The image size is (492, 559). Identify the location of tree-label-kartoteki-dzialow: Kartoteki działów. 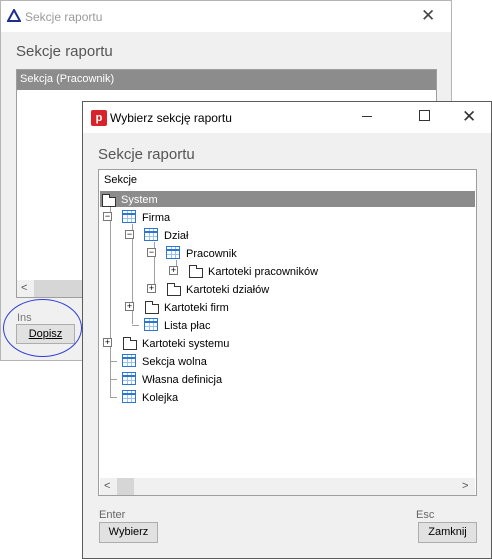
(227, 290).